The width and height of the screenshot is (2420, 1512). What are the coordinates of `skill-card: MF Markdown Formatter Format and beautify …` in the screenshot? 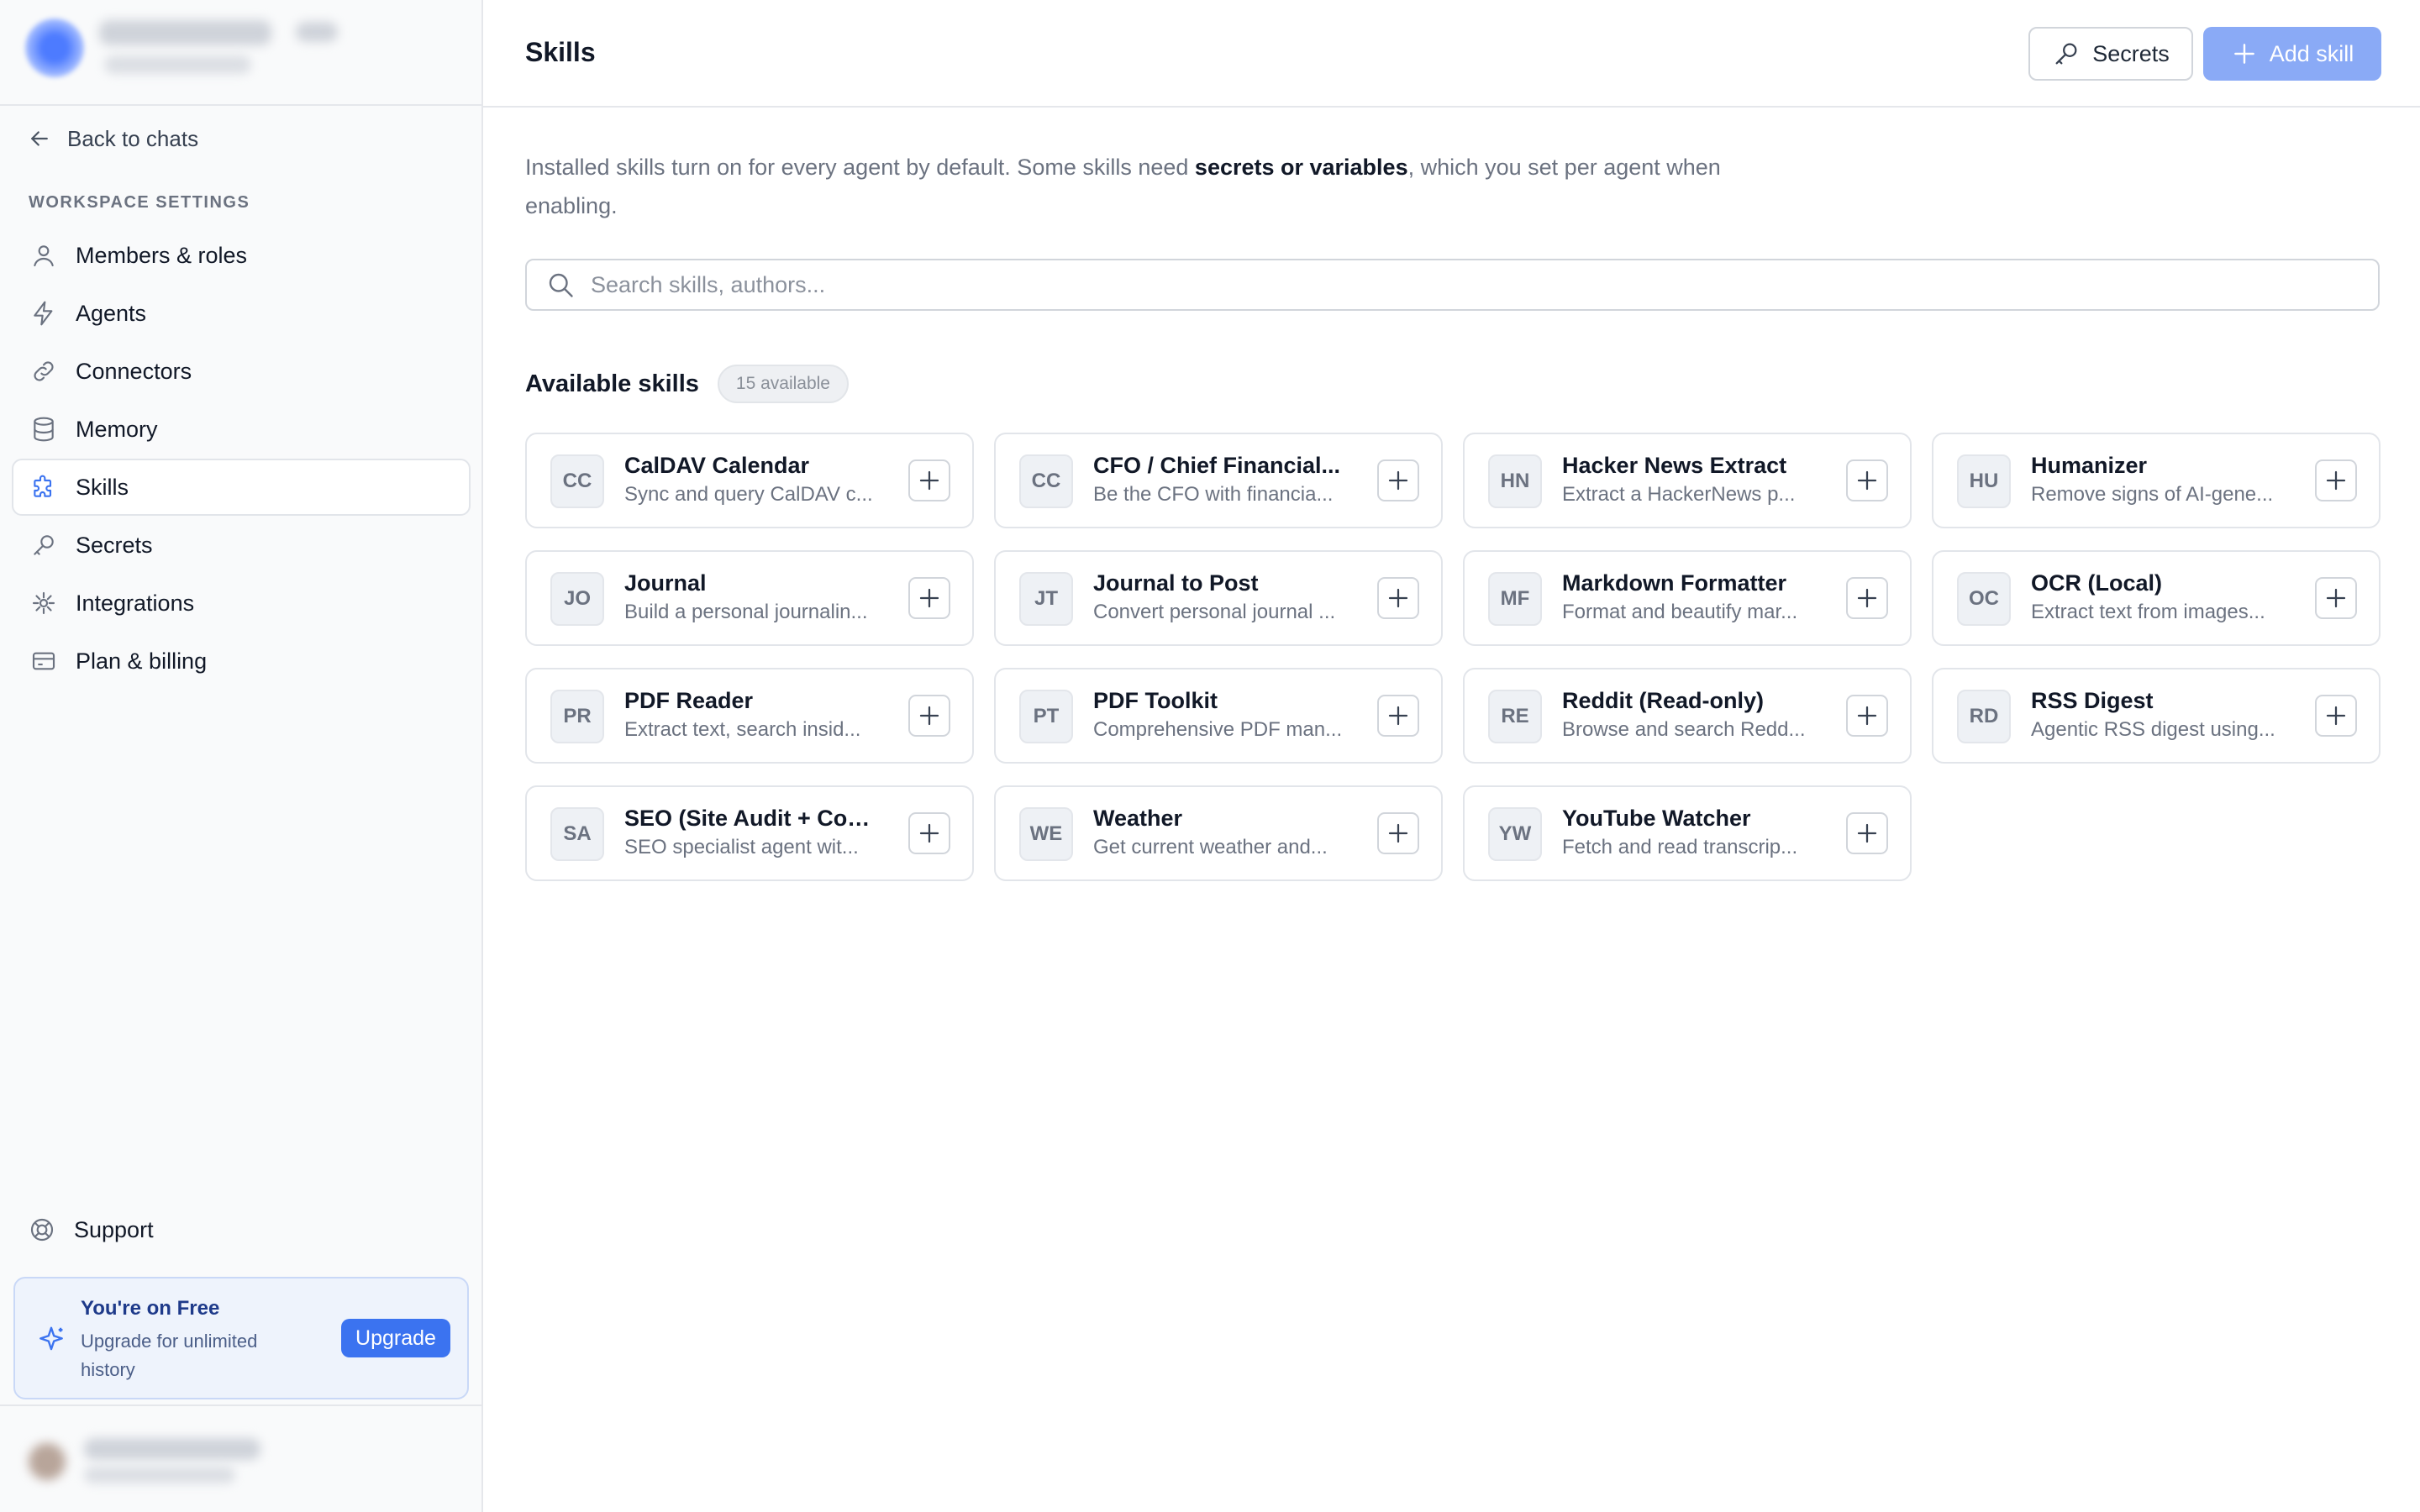 It's located at (1687, 598).